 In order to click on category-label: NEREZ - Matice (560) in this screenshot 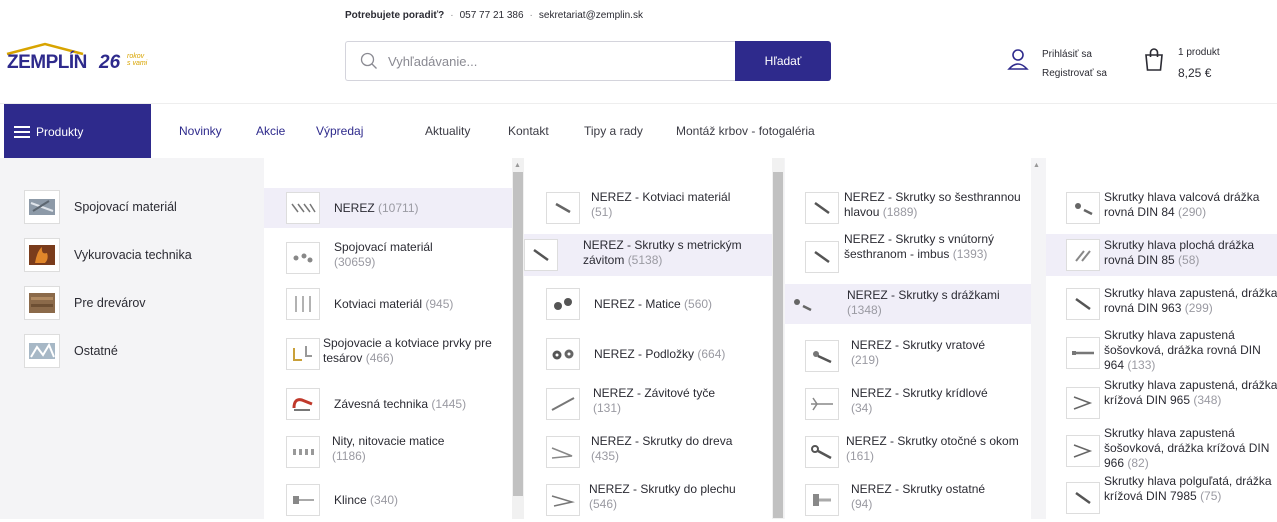, I will do `click(653, 304)`.